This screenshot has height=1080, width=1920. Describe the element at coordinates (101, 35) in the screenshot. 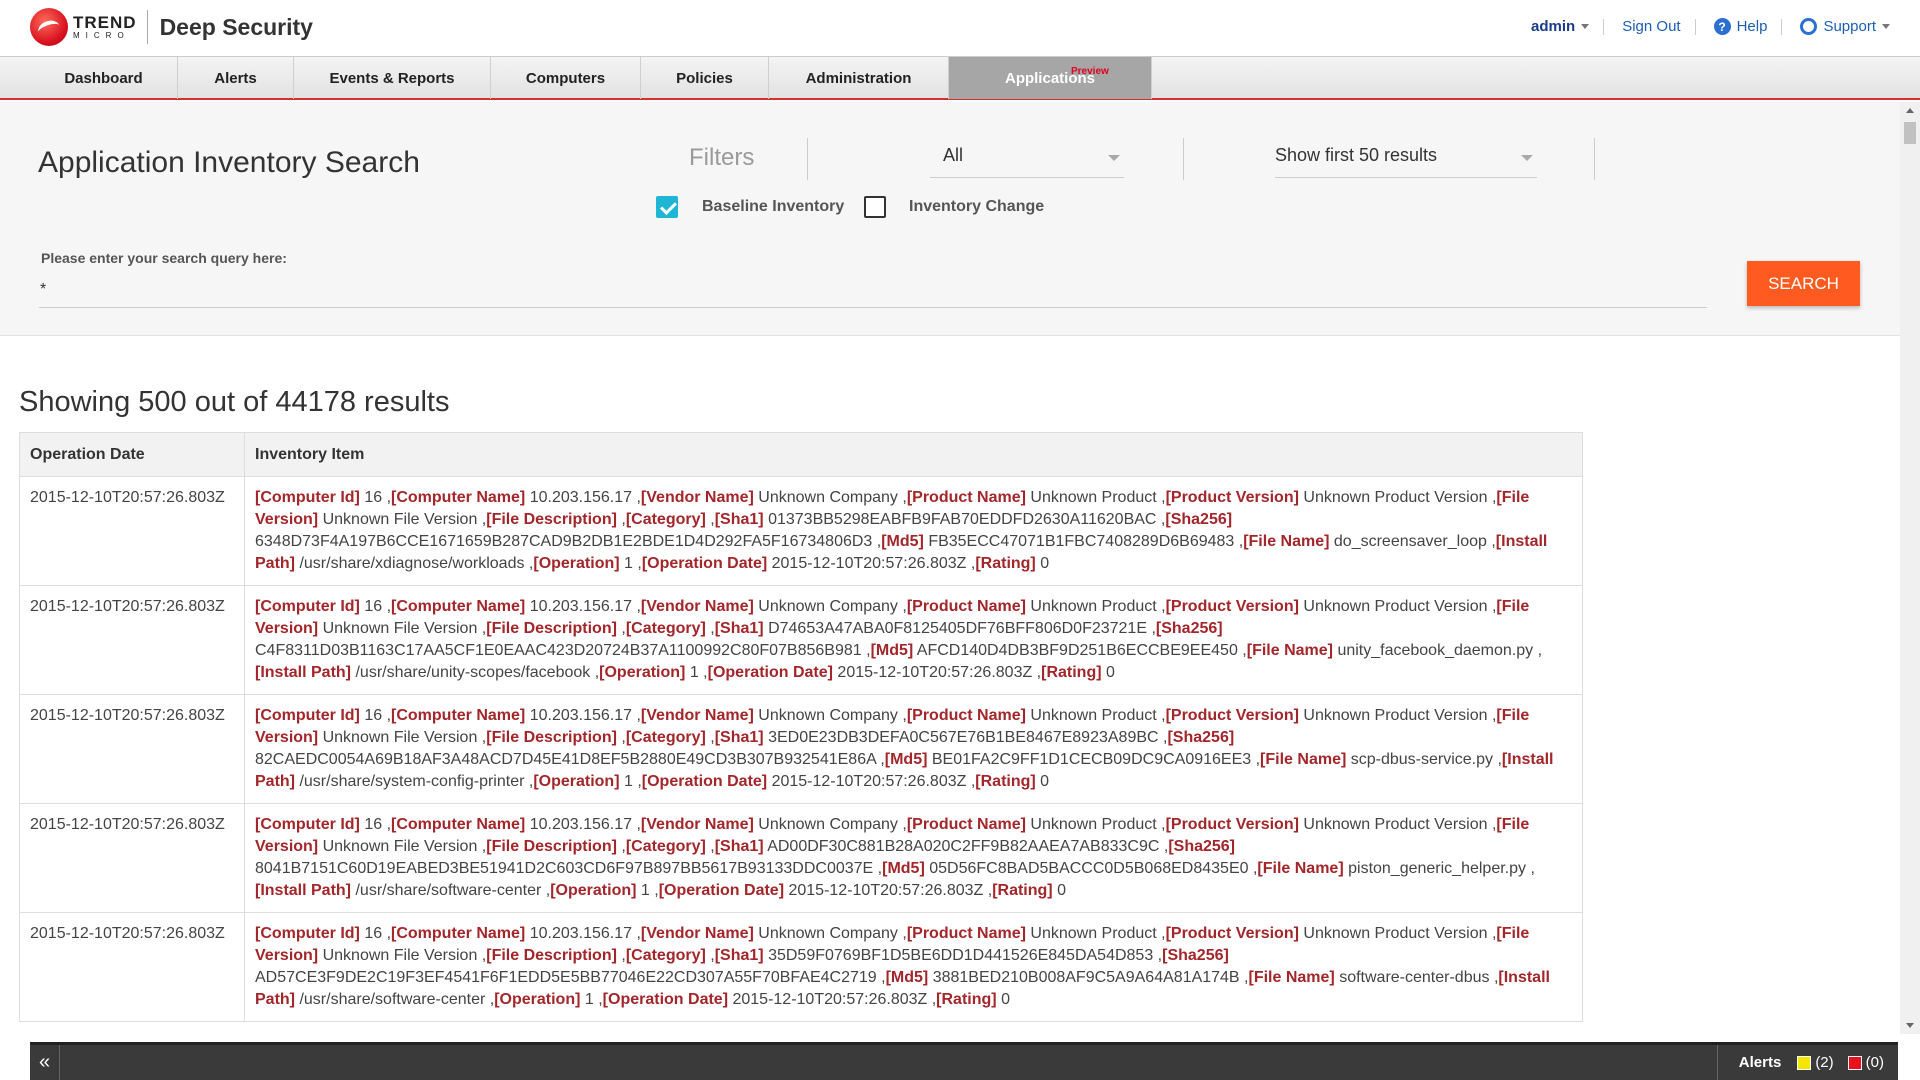

I see `logo-micro-text: MICRO` at that location.